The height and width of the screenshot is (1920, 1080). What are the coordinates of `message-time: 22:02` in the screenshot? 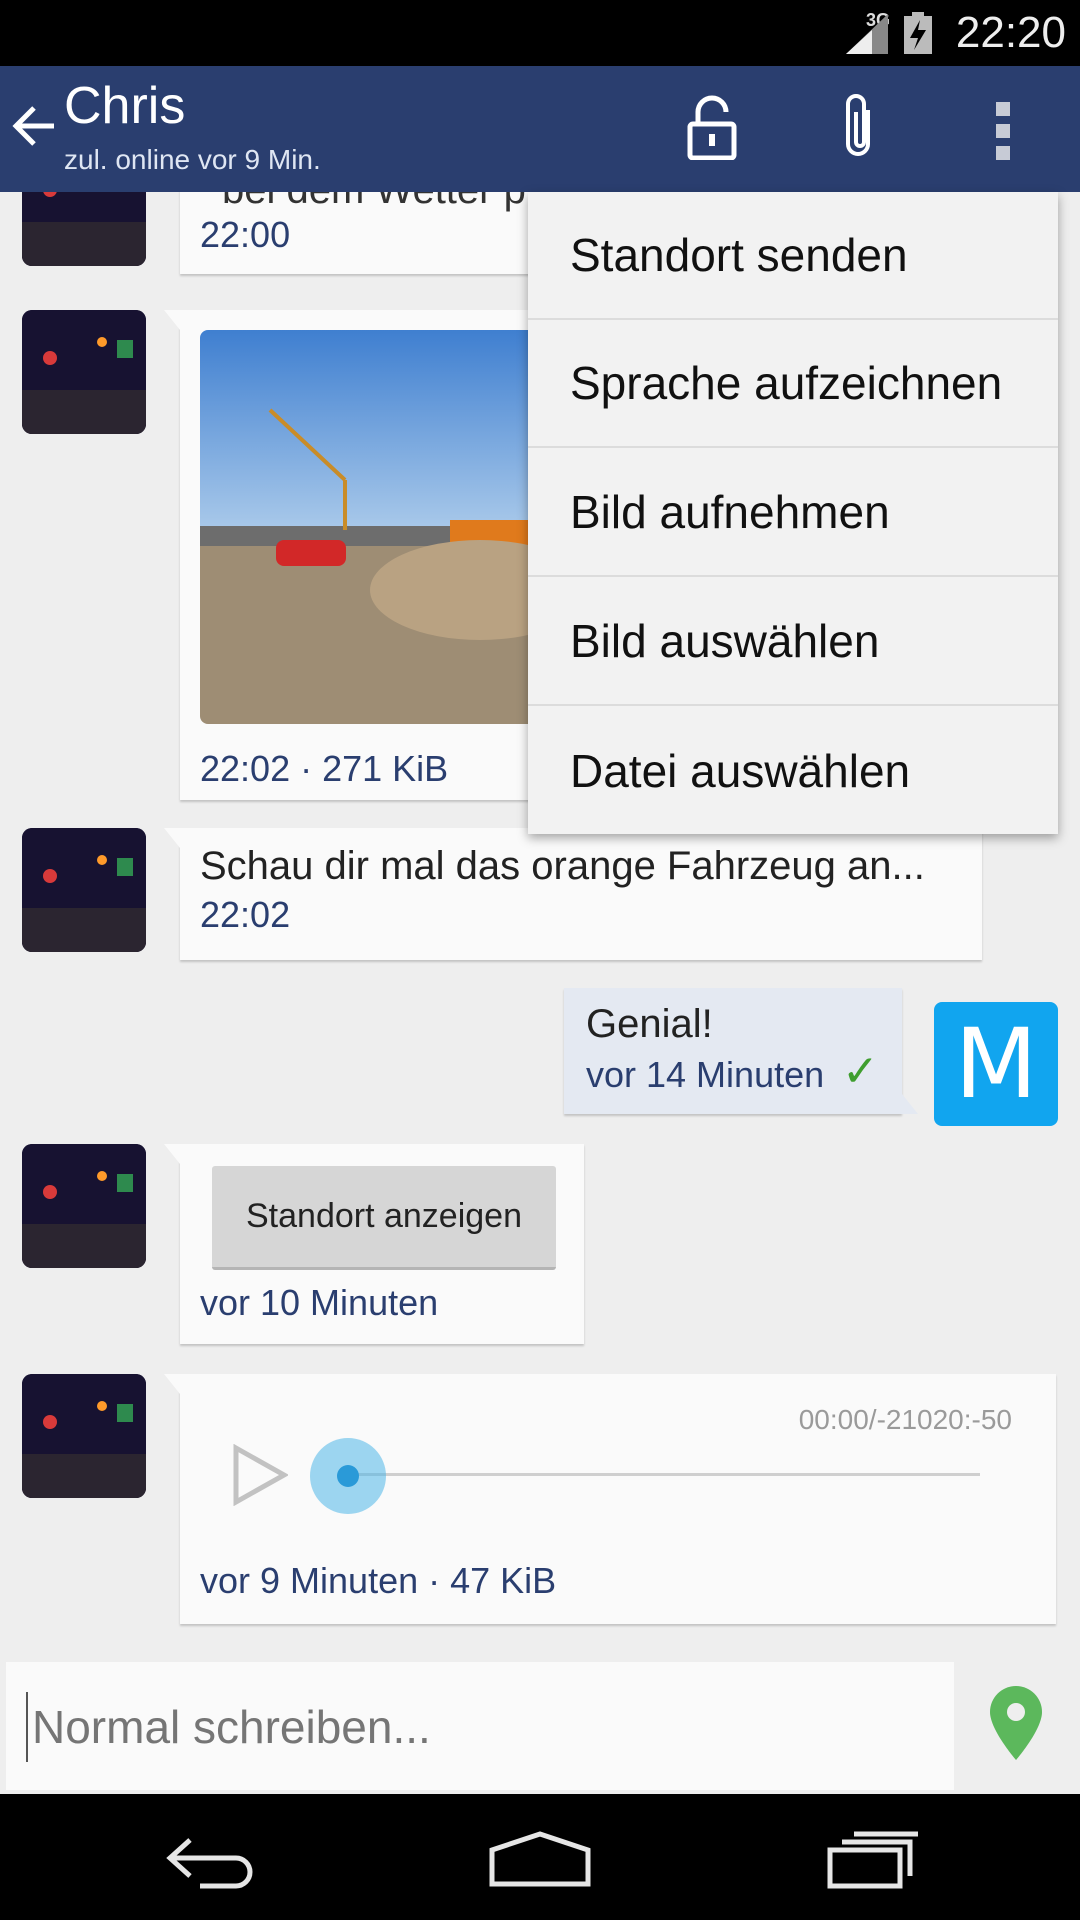 It's located at (245, 914).